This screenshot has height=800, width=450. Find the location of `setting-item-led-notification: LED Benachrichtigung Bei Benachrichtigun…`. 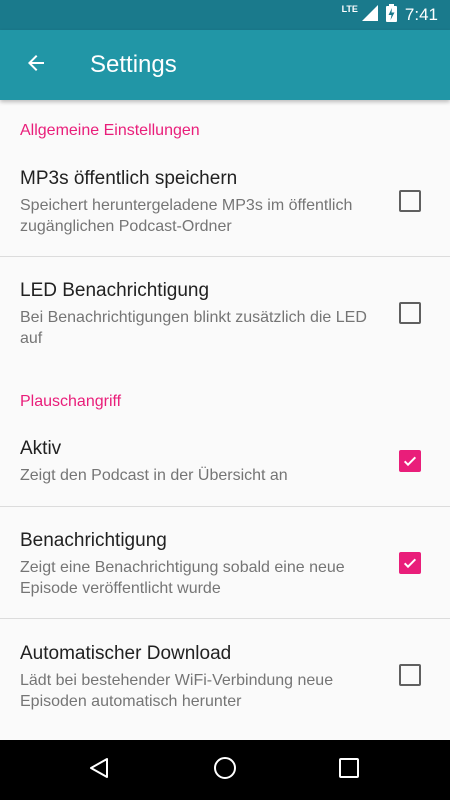

setting-item-led-notification: LED Benachrichtigung Bei Benachrichtigun… is located at coordinates (225, 319).